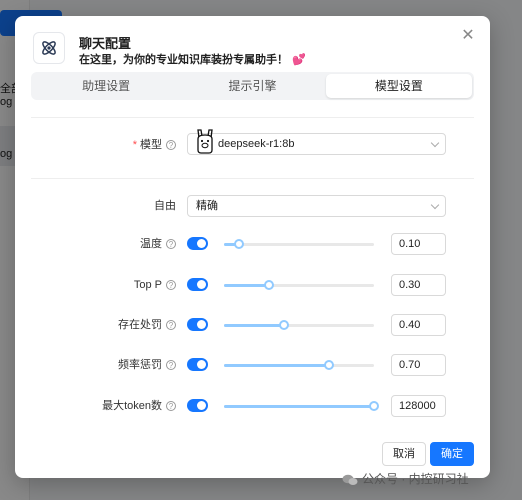 This screenshot has width=522, height=500. I want to click on dialog-subtitle: 在这里，为你的专业知识库装扮专属助手！ 💕, so click(192, 59).